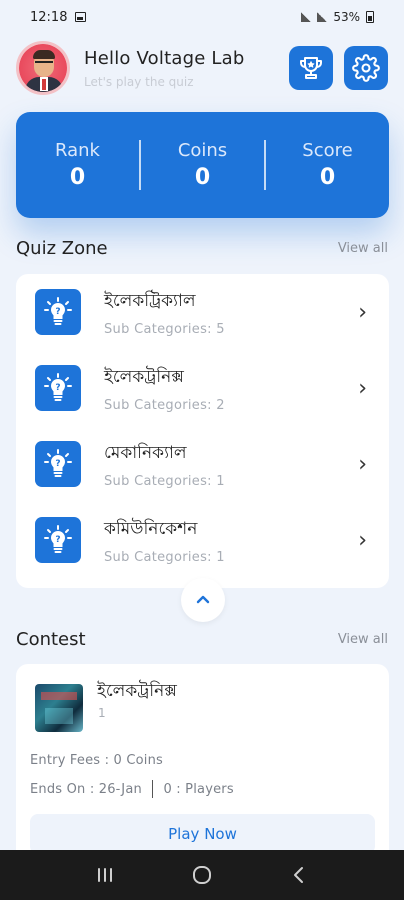 The width and height of the screenshot is (404, 900). Describe the element at coordinates (167, 789) in the screenshot. I see `players-count: 0` at that location.